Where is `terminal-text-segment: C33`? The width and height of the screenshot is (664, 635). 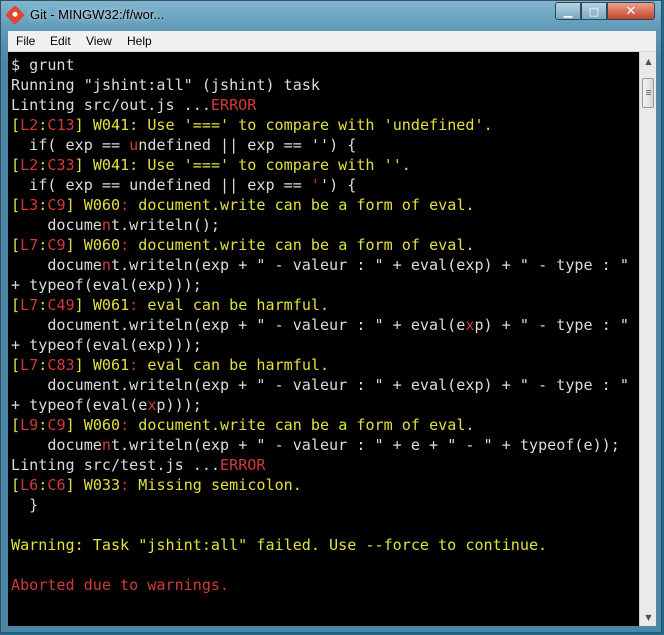 terminal-text-segment: C33 is located at coordinates (61, 165).